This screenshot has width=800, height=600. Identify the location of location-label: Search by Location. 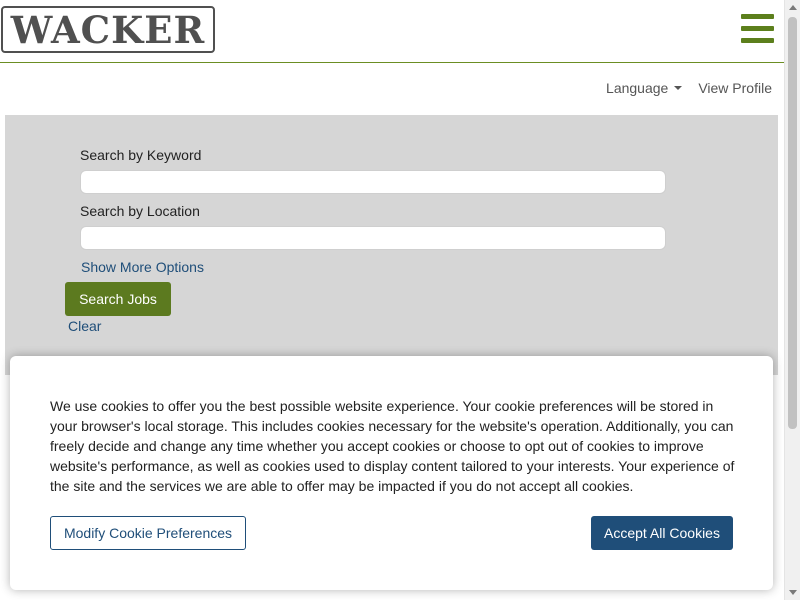
(140, 211).